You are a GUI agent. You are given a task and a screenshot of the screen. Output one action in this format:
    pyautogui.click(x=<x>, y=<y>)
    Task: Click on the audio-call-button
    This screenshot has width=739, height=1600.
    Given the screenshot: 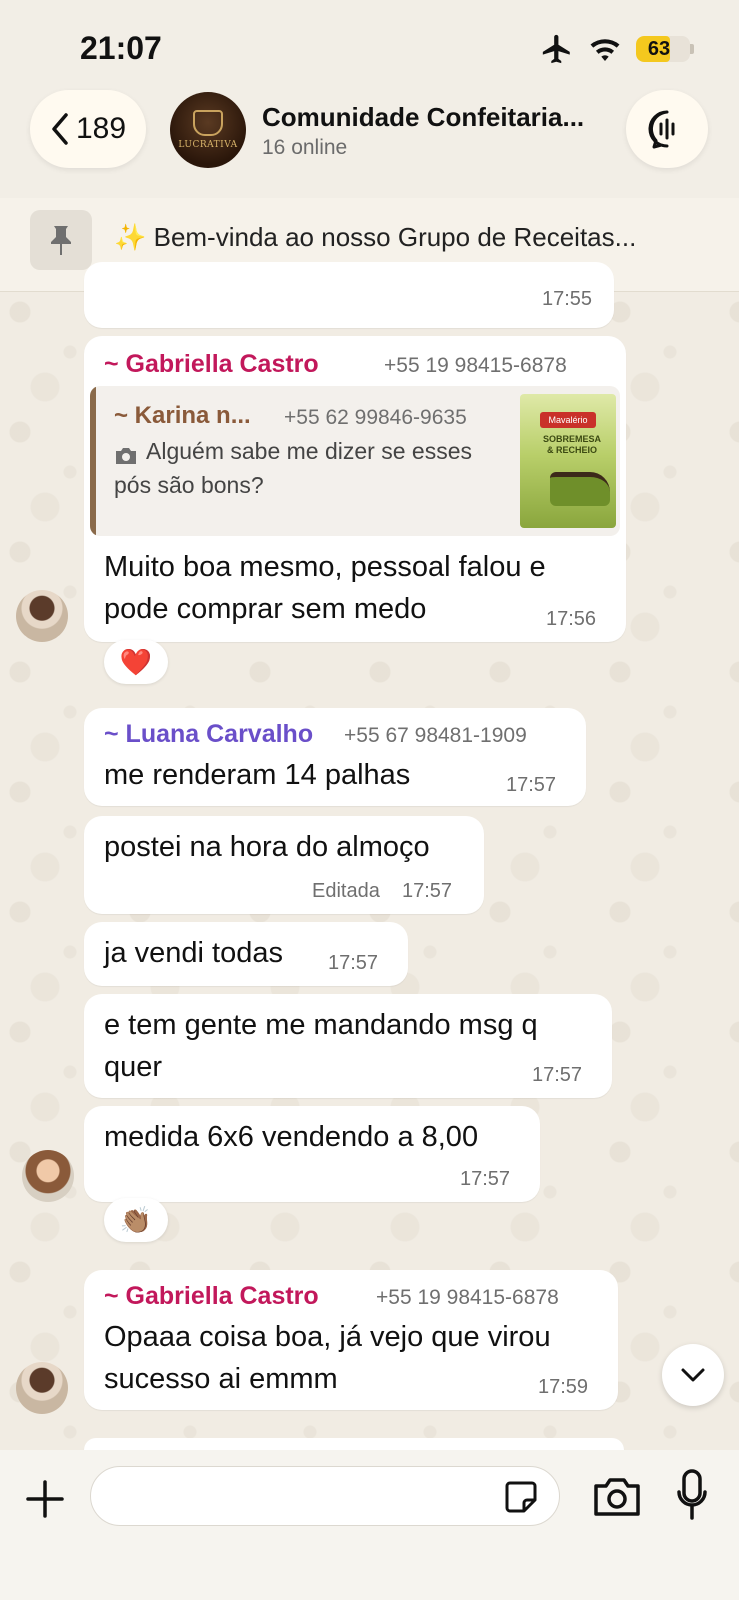 What is the action you would take?
    pyautogui.click(x=667, y=129)
    